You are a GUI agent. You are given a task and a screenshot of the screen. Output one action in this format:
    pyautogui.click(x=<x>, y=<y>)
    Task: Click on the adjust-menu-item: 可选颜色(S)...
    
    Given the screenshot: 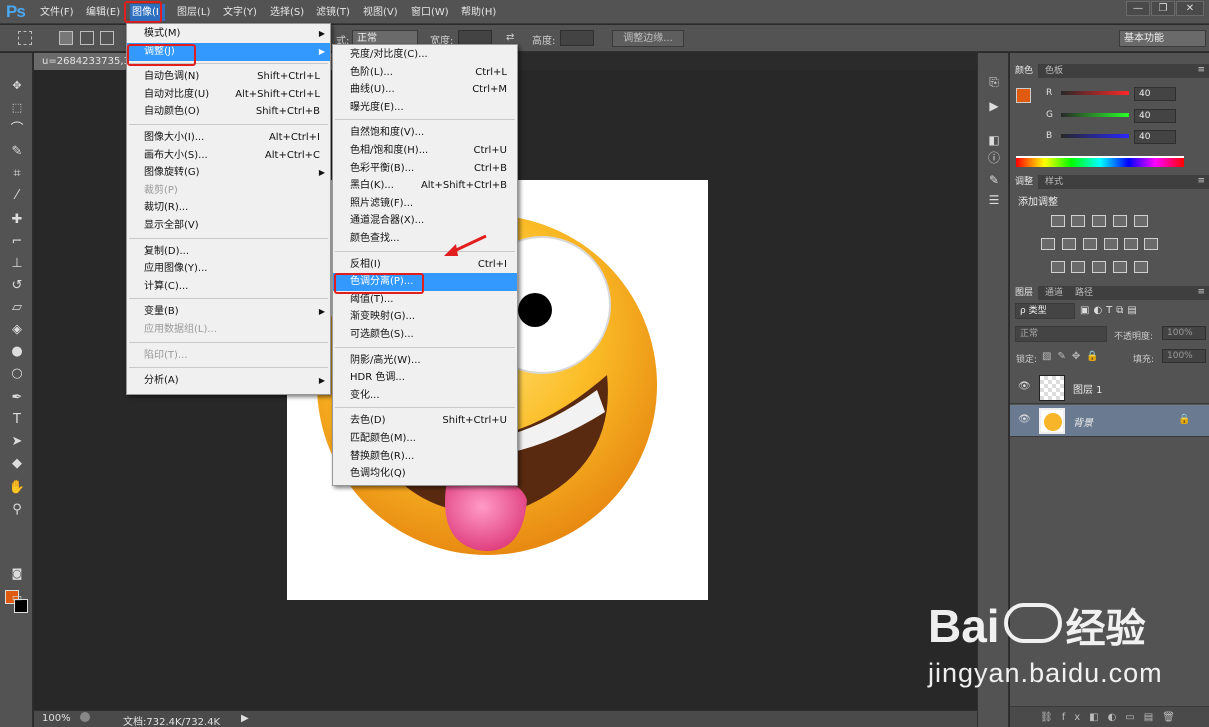 What is the action you would take?
    pyautogui.click(x=425, y=335)
    